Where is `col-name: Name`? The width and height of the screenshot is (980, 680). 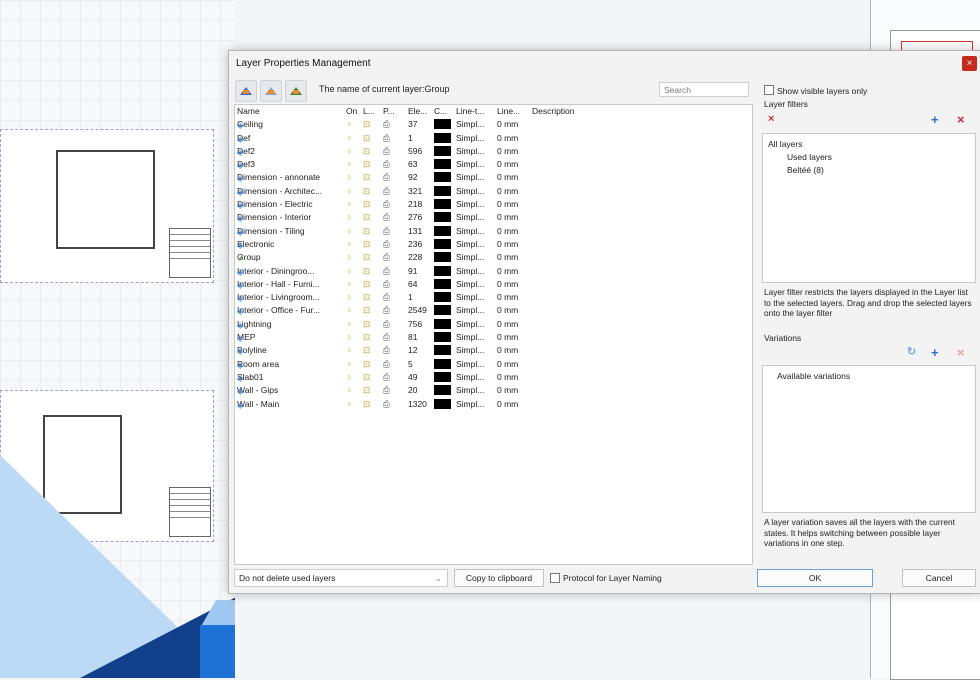
col-name: Name is located at coordinates (290, 111).